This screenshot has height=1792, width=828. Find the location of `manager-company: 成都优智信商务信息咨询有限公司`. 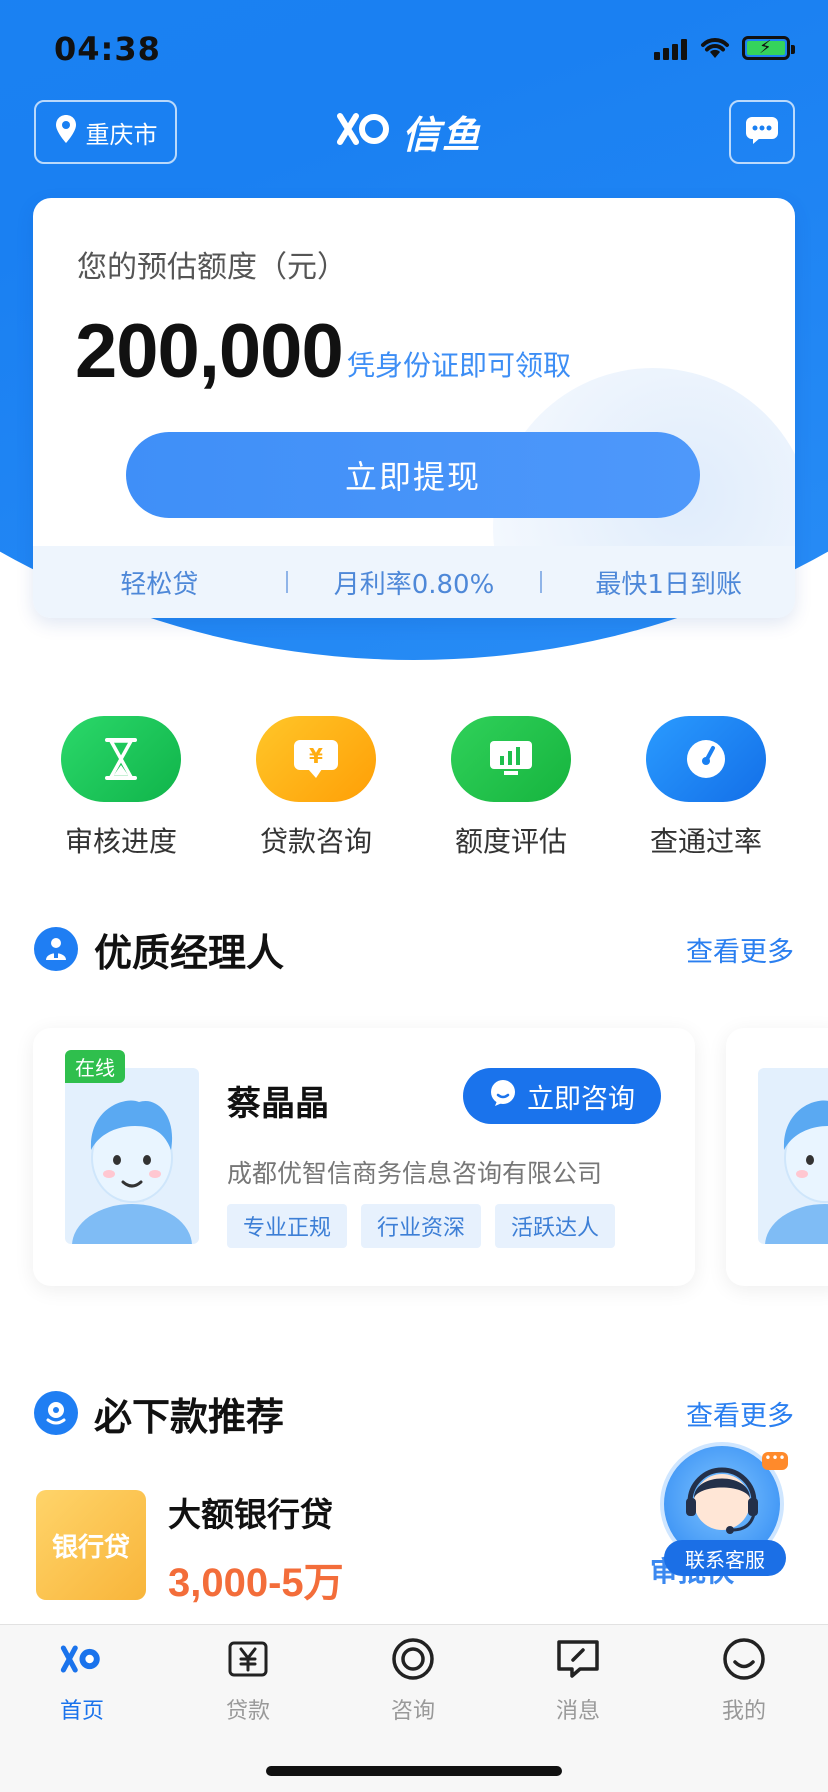

manager-company: 成都优智信商务信息咨询有限公司 is located at coordinates (415, 1173).